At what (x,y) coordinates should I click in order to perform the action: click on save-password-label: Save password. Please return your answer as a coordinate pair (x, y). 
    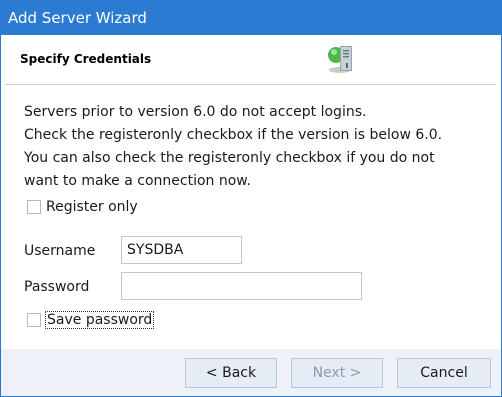
    Looking at the image, I should click on (99, 320).